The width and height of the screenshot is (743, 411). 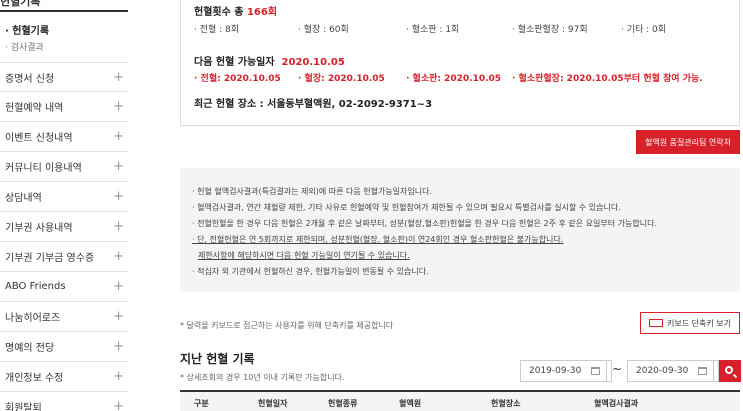 What do you see at coordinates (64, 317) in the screenshot?
I see `sidebar-item-heroes: 나눔히어로즈 +` at bounding box center [64, 317].